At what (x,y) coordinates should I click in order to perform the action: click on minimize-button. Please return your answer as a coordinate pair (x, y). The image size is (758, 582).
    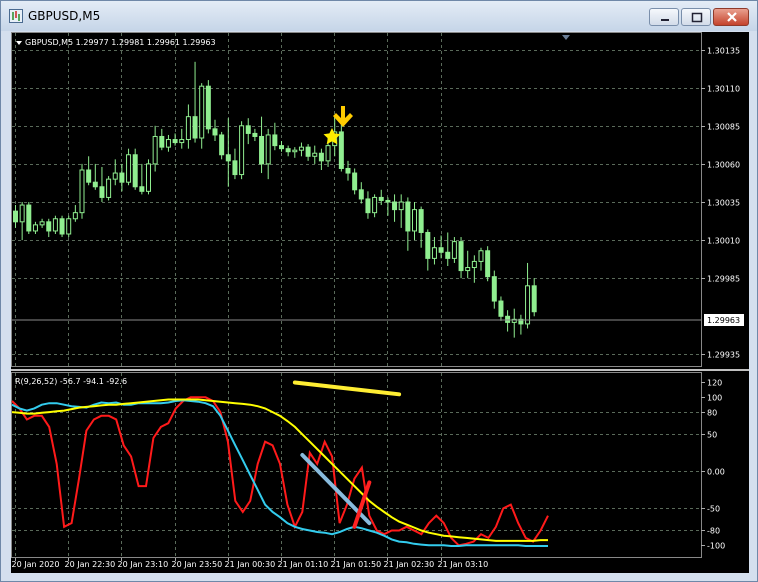
    Looking at the image, I should click on (664, 17).